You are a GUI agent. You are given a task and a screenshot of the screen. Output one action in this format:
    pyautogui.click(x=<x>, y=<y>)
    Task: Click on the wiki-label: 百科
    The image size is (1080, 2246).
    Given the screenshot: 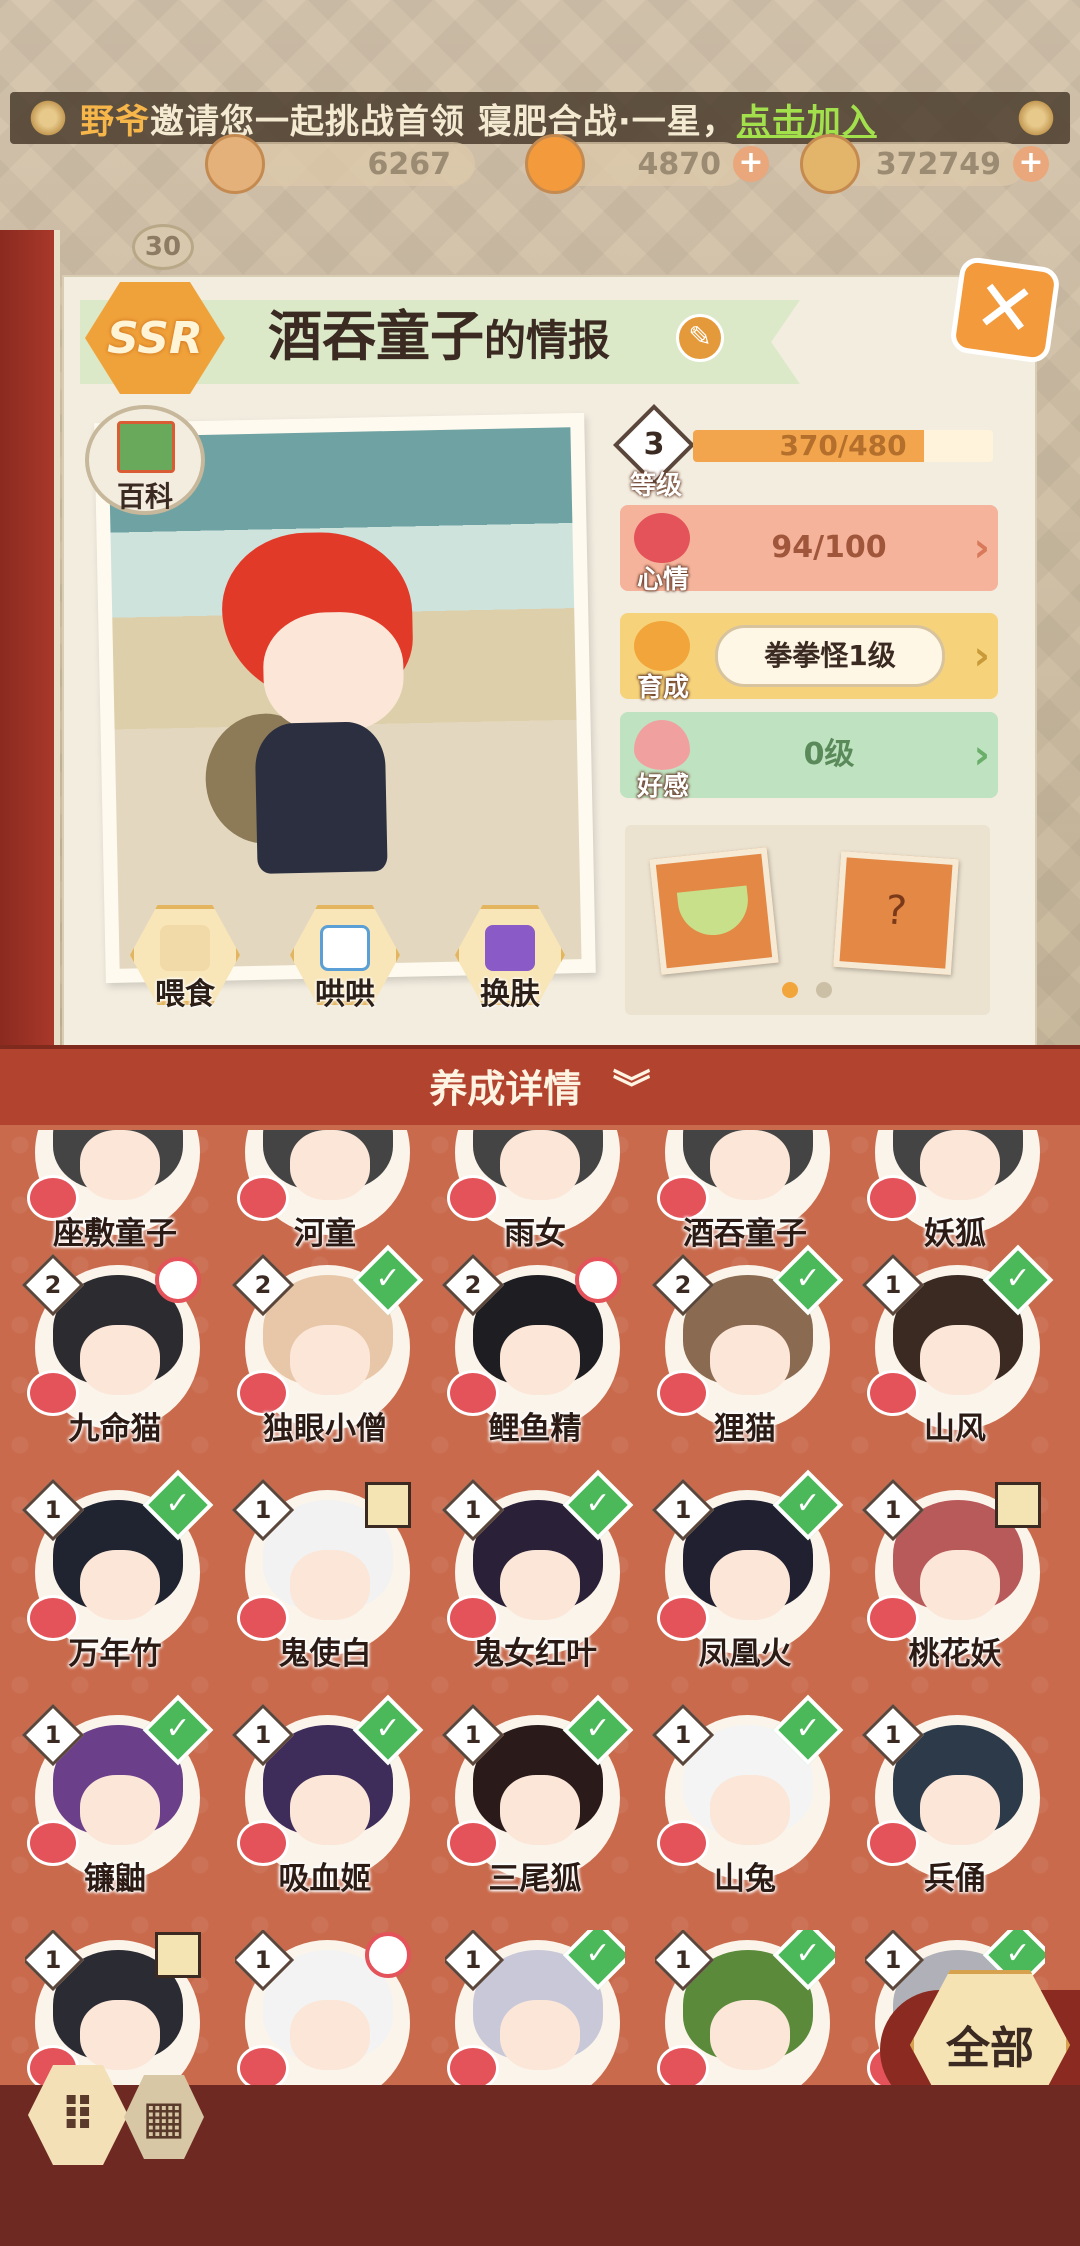 What is the action you would take?
    pyautogui.click(x=144, y=496)
    